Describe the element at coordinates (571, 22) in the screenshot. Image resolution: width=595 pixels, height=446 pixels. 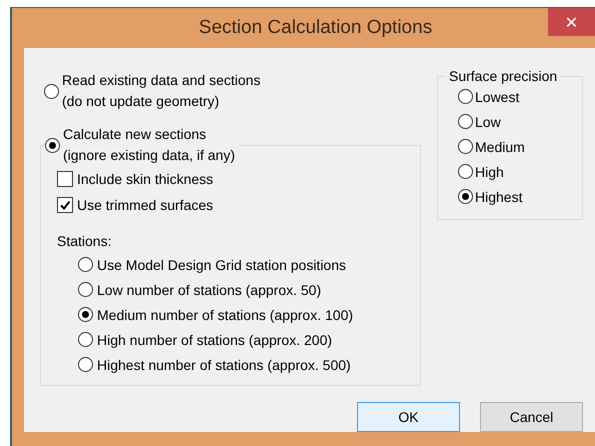
I see `close-button: ✕` at that location.